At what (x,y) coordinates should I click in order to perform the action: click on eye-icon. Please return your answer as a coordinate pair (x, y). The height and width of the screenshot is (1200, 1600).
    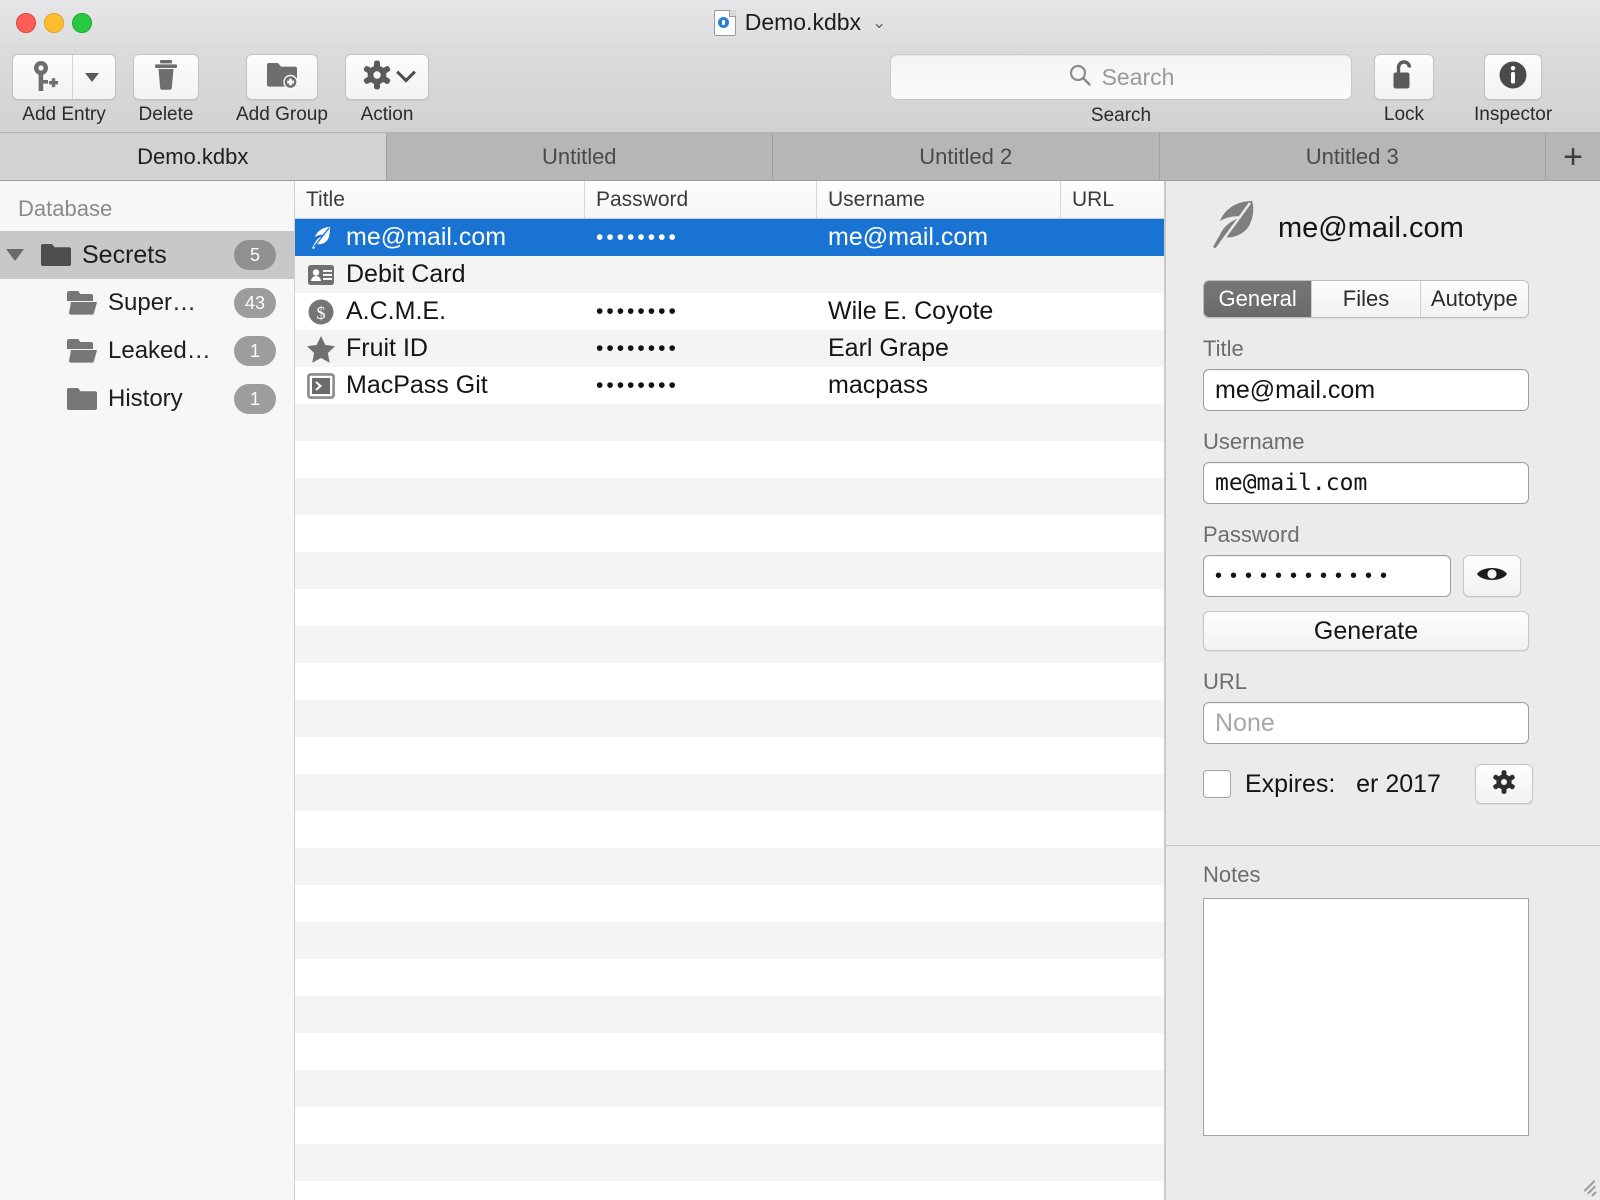
    Looking at the image, I should click on (1492, 576).